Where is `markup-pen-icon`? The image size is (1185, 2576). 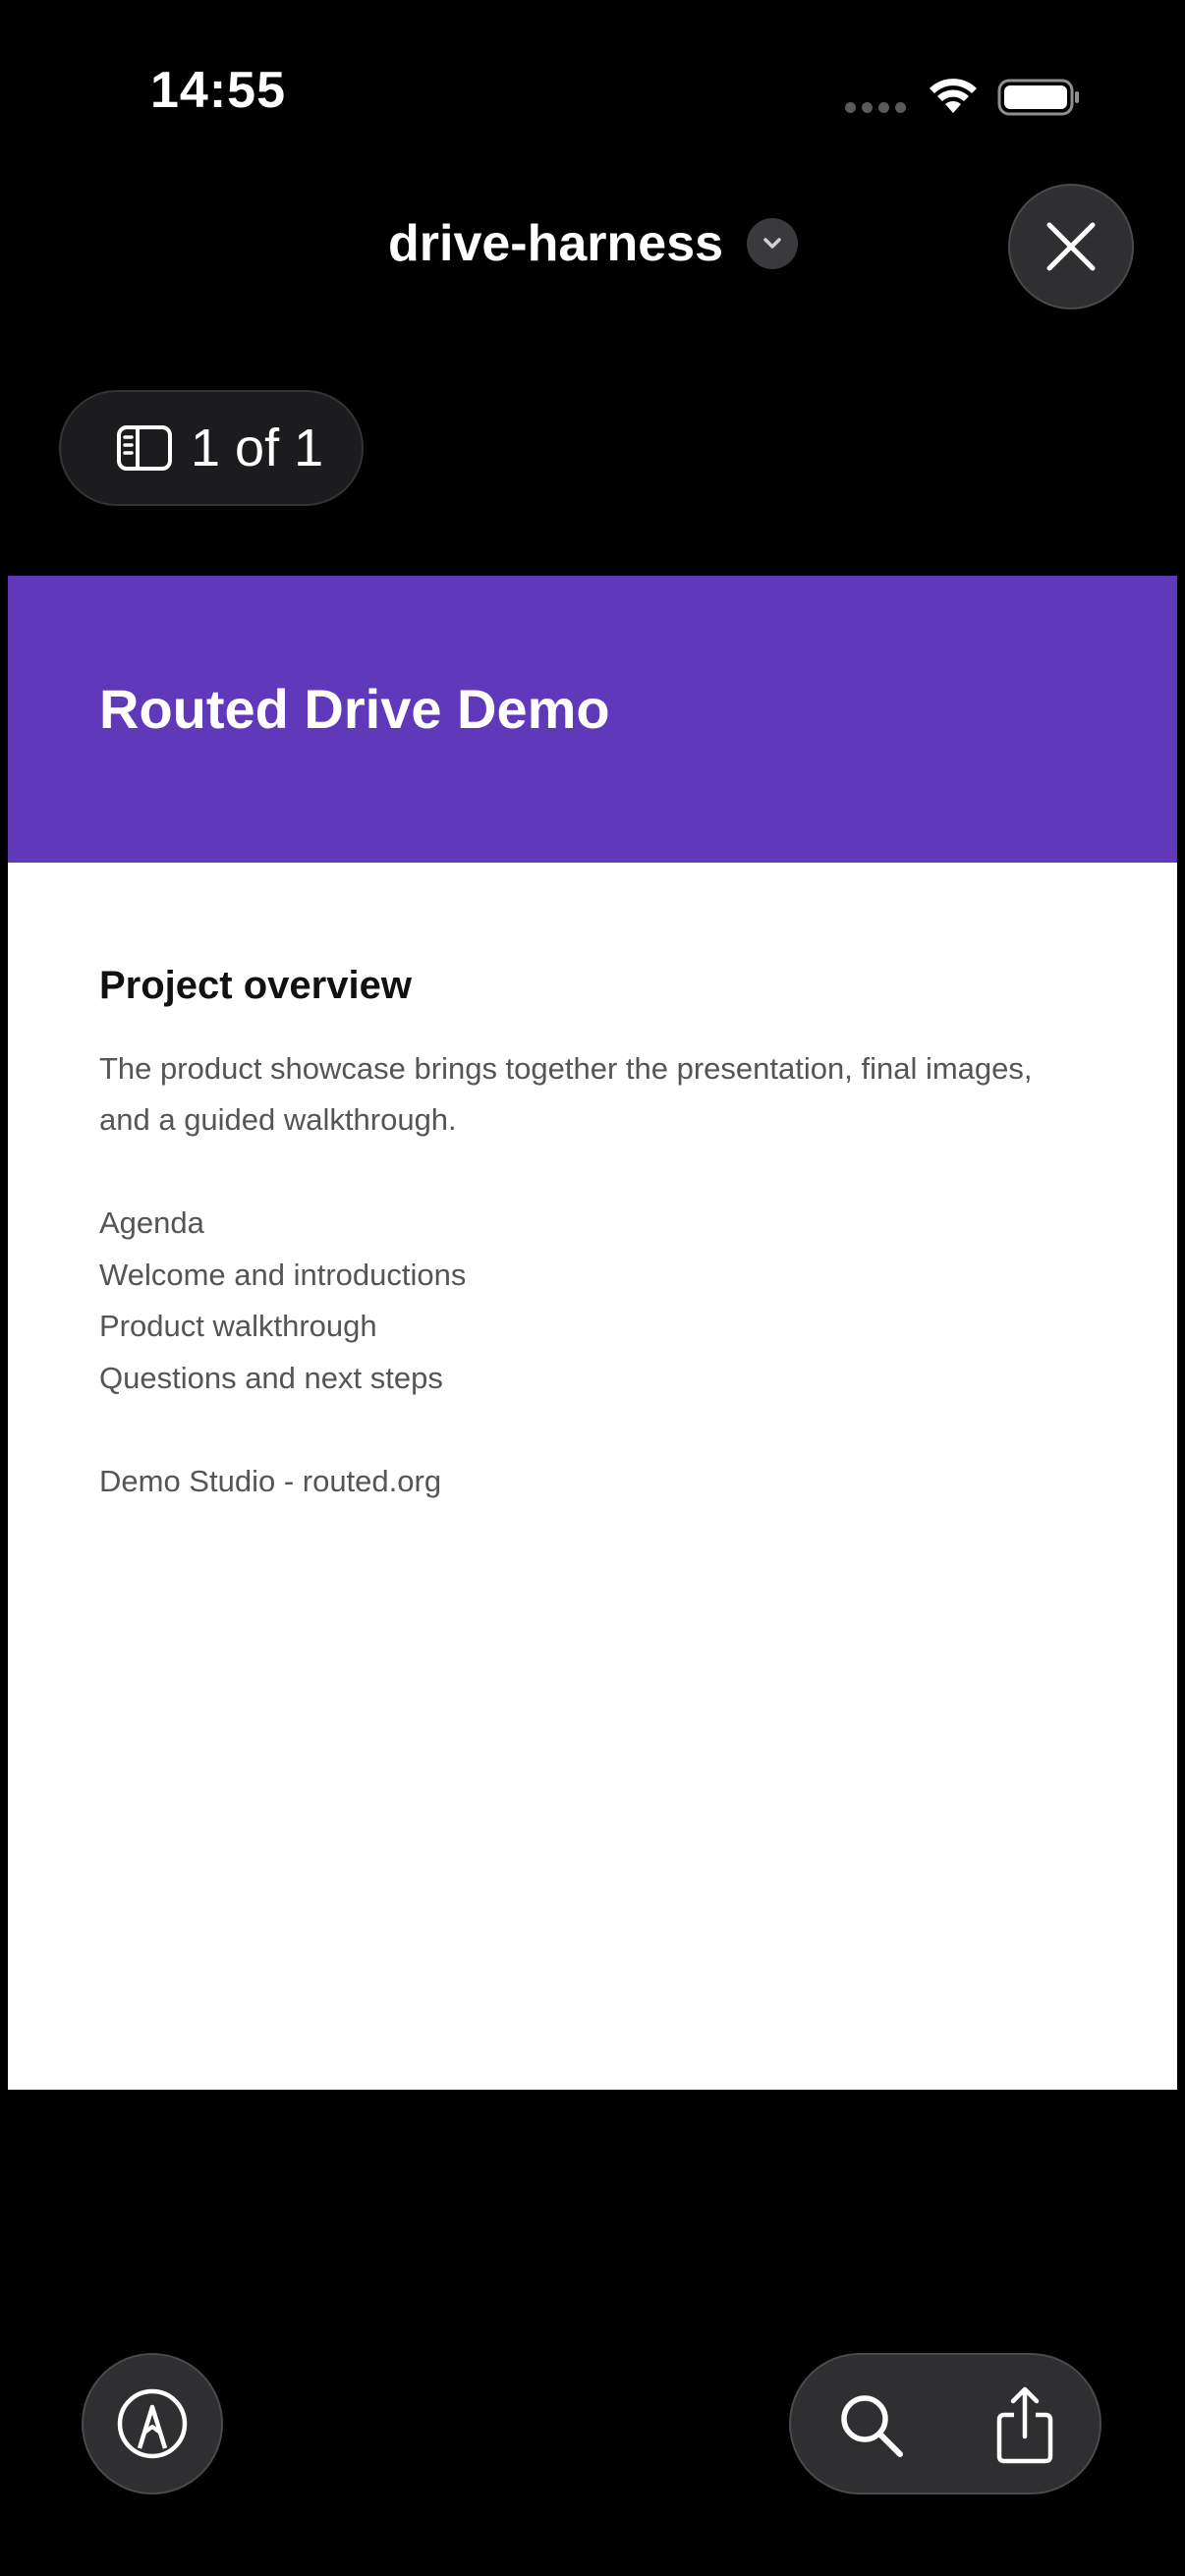 markup-pen-icon is located at coordinates (152, 2423).